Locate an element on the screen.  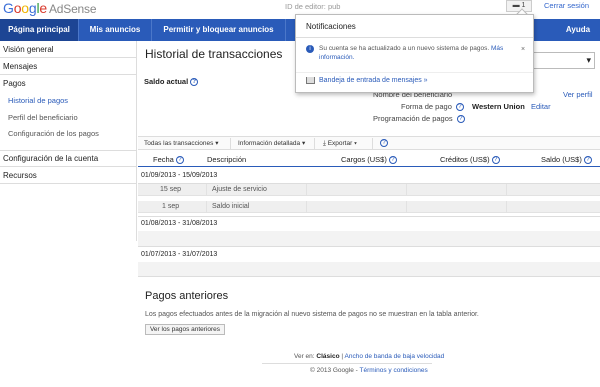
toolbar-help: ? is located at coordinates (383, 143).